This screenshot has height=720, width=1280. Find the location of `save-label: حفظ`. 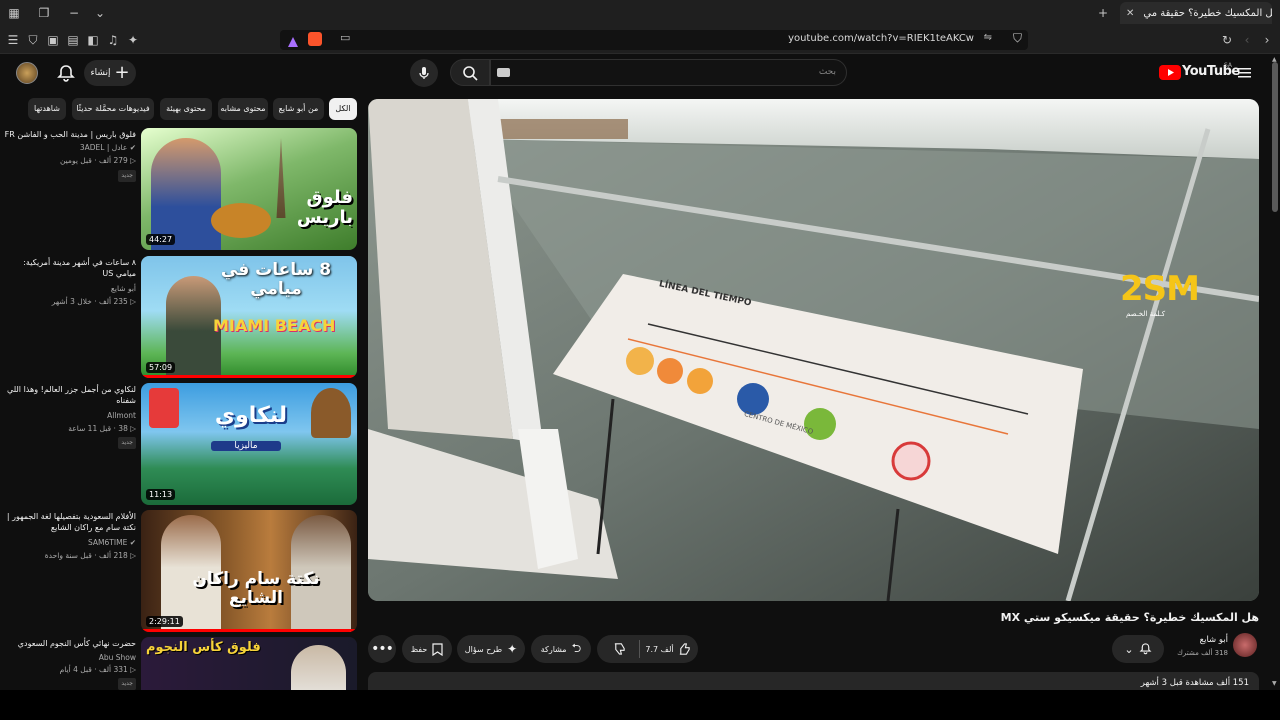

save-label: حفظ is located at coordinates (419, 649).